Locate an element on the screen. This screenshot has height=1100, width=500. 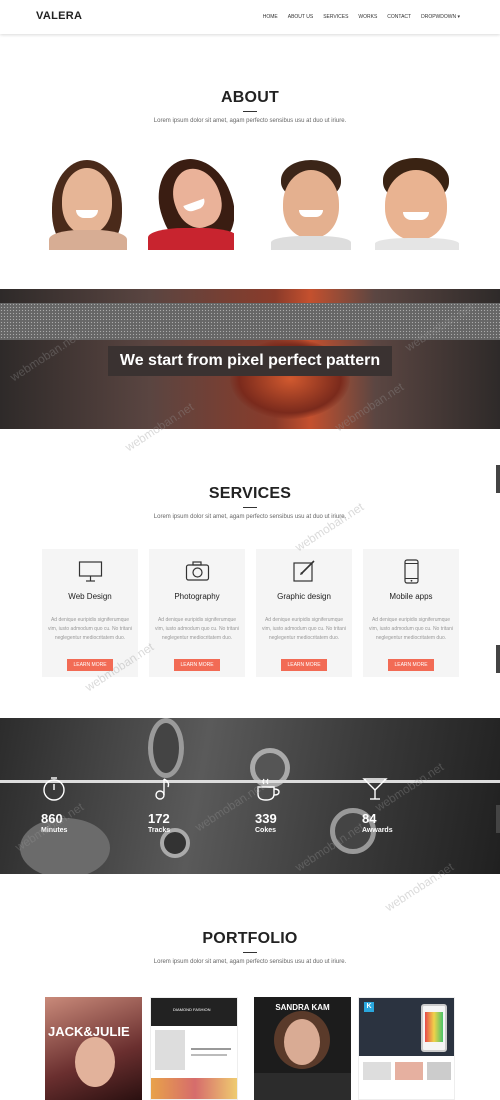
nav-item-home: HOME is located at coordinates (270, 17).